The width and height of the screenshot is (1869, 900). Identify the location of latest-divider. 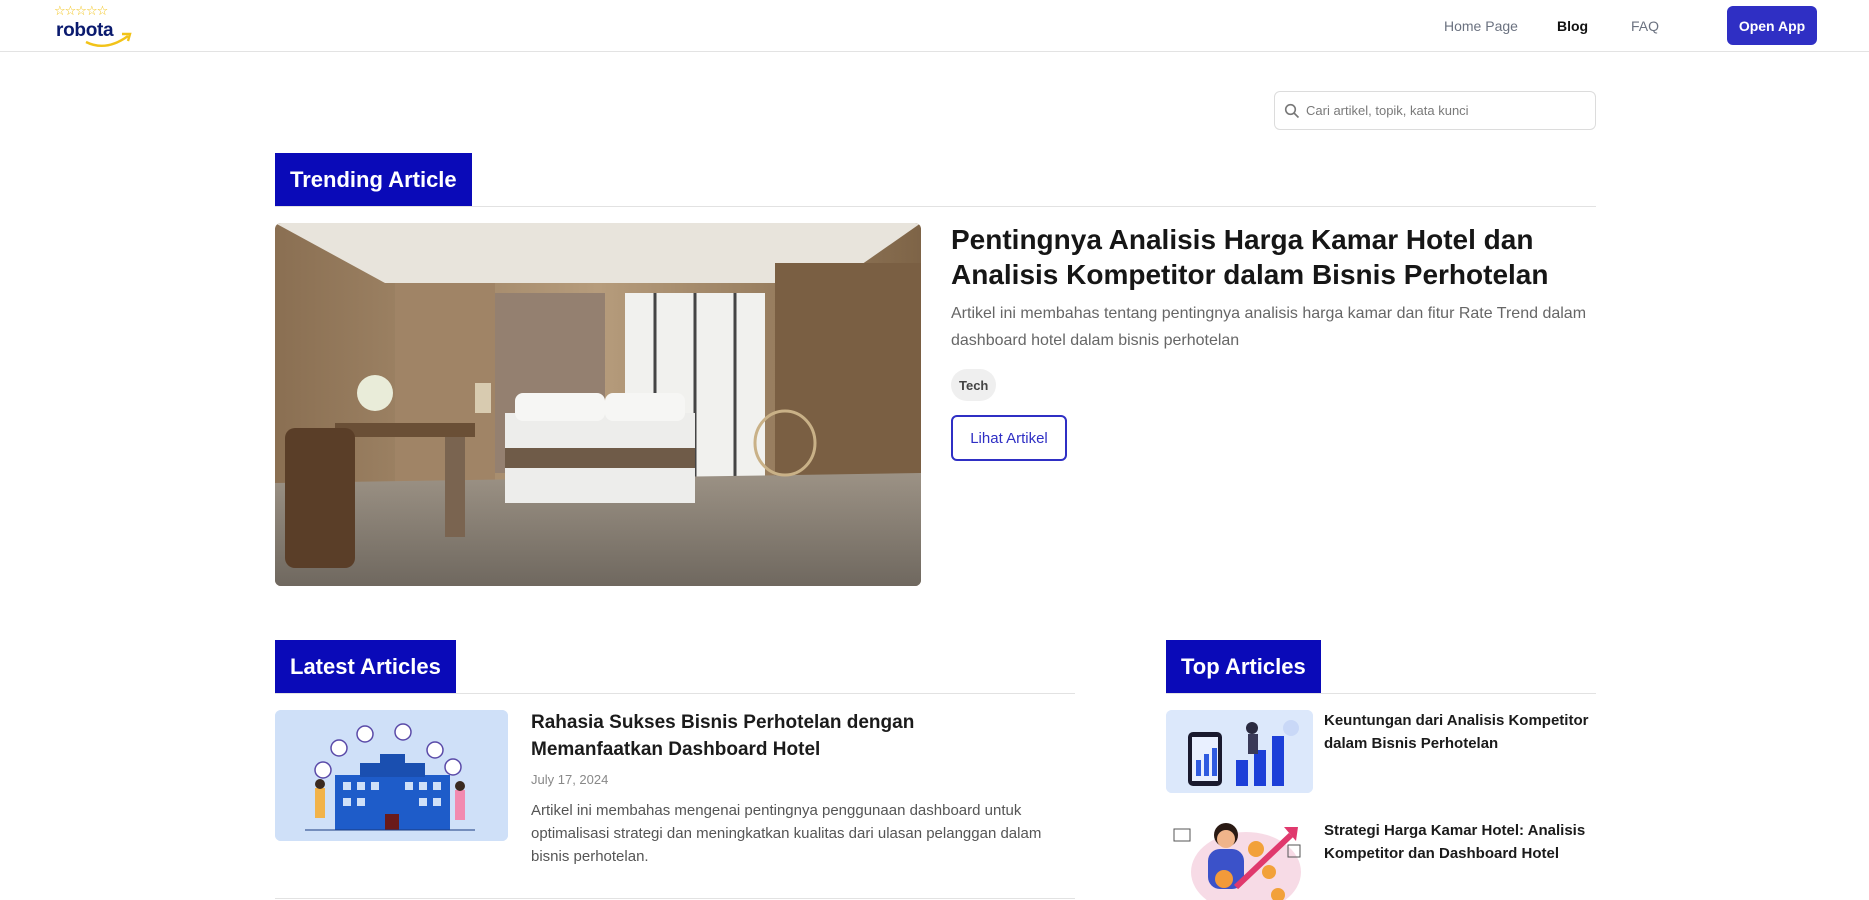
(675, 693).